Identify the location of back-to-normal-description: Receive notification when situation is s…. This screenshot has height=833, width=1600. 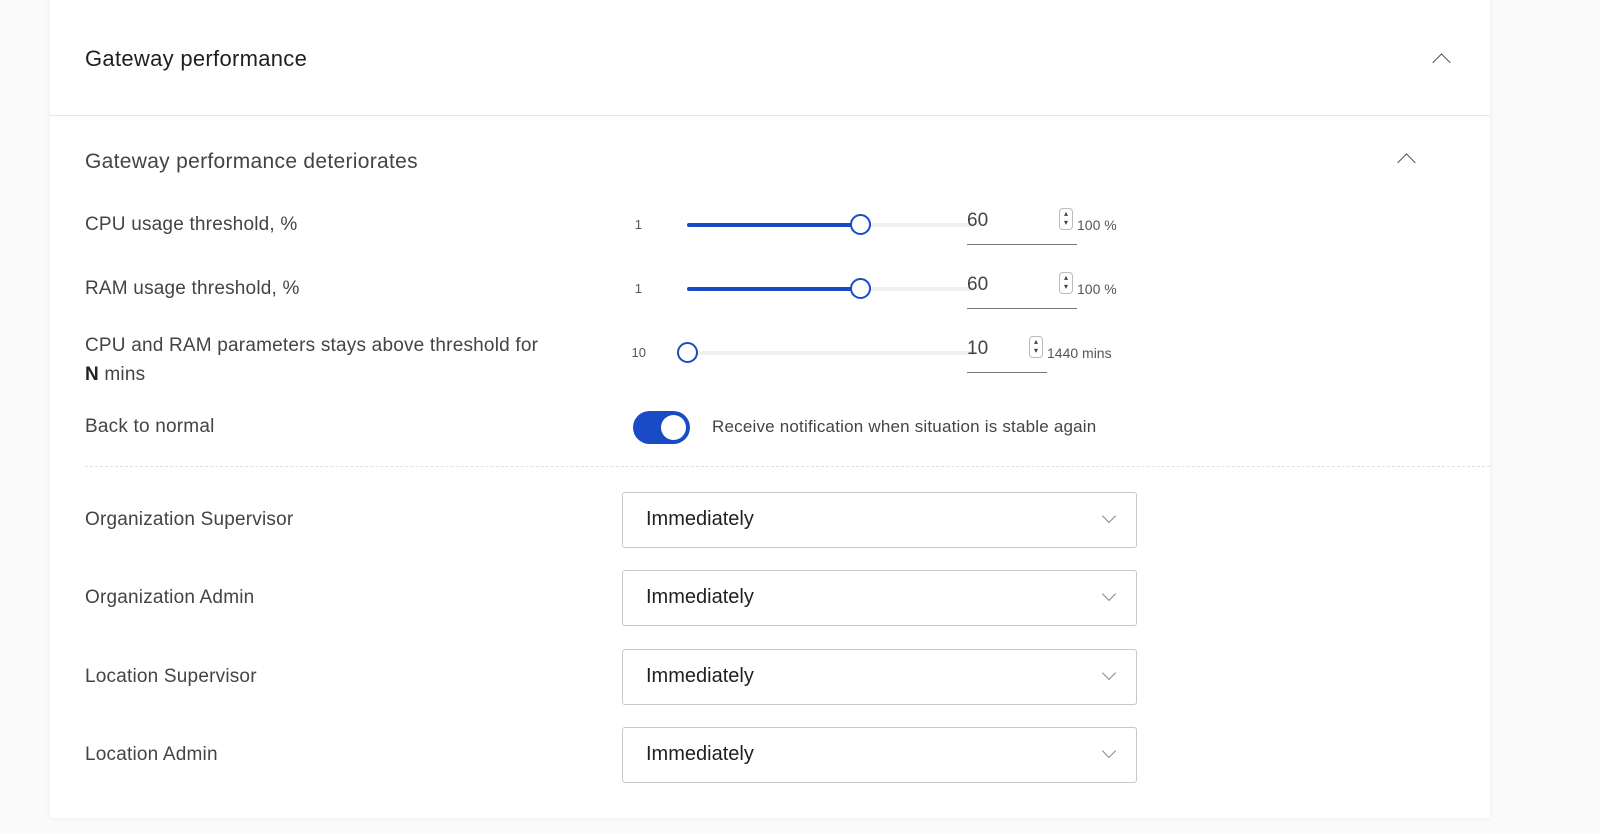
(904, 426).